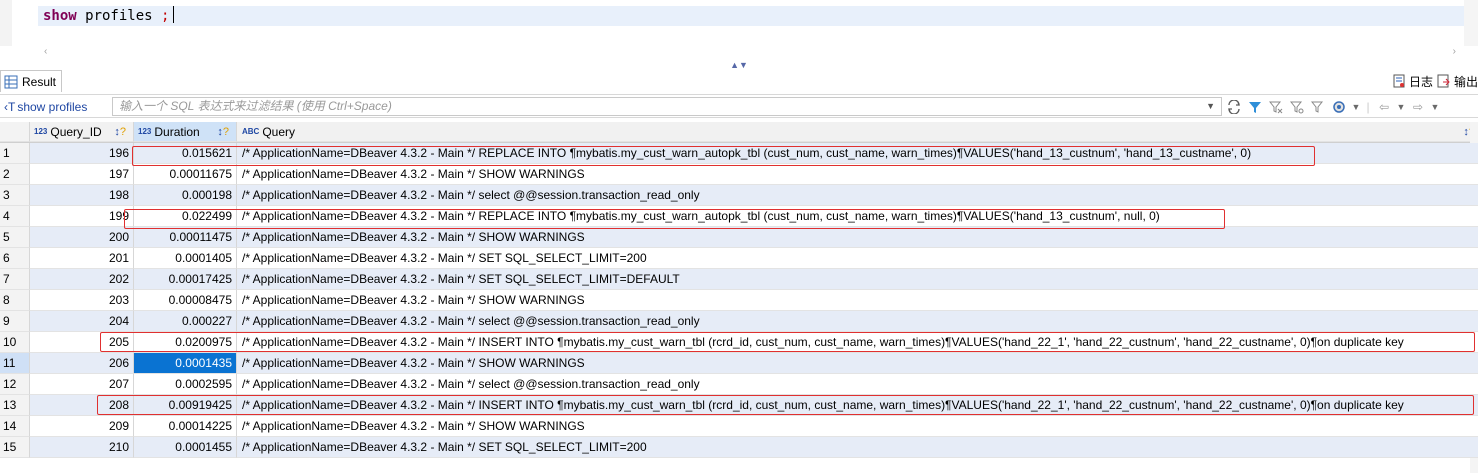 The image size is (1478, 473). Describe the element at coordinates (82, 405) in the screenshot. I see `cell-query-id: 208` at that location.